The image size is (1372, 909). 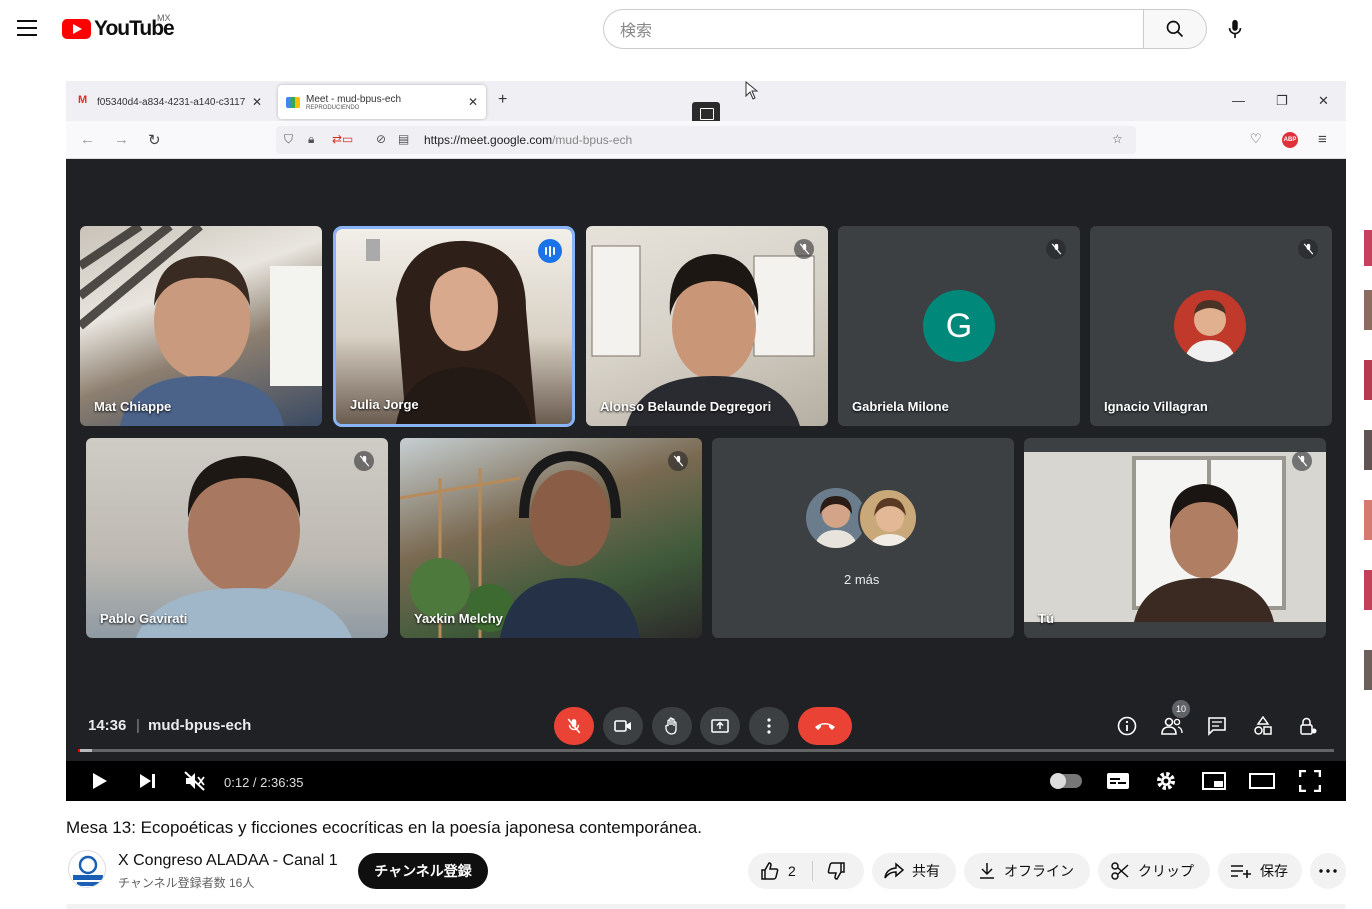 What do you see at coordinates (1120, 871) in the screenshot?
I see `scissors-icon` at bounding box center [1120, 871].